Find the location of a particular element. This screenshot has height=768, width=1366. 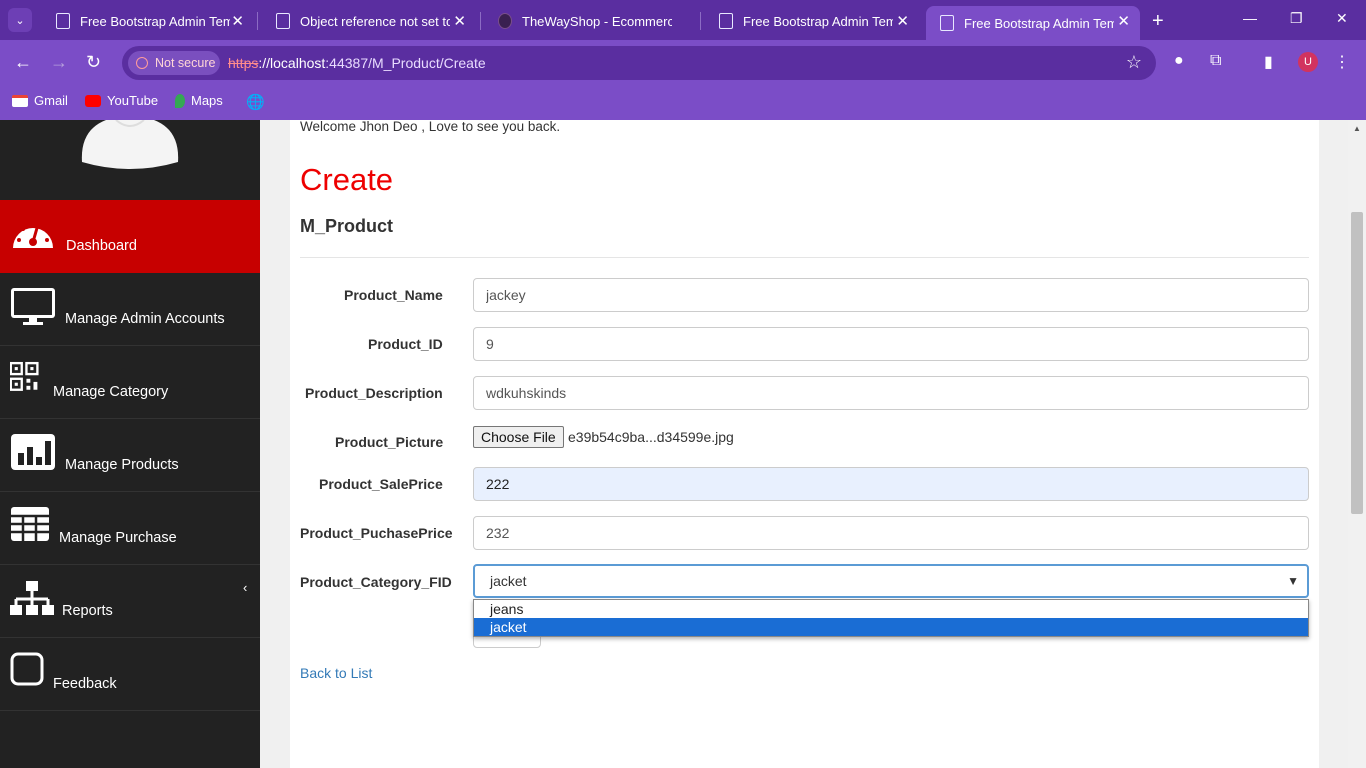

back-arrow-icon: ← is located at coordinates (23, 62).